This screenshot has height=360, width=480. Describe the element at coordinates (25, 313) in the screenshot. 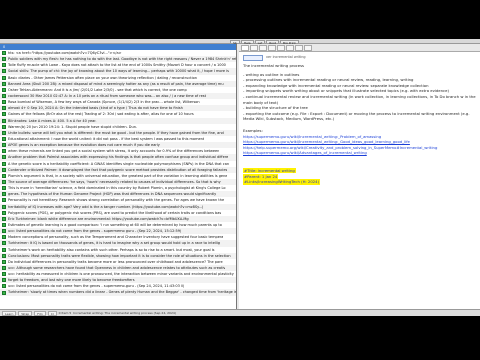

I see `status-button: Wrap` at that location.